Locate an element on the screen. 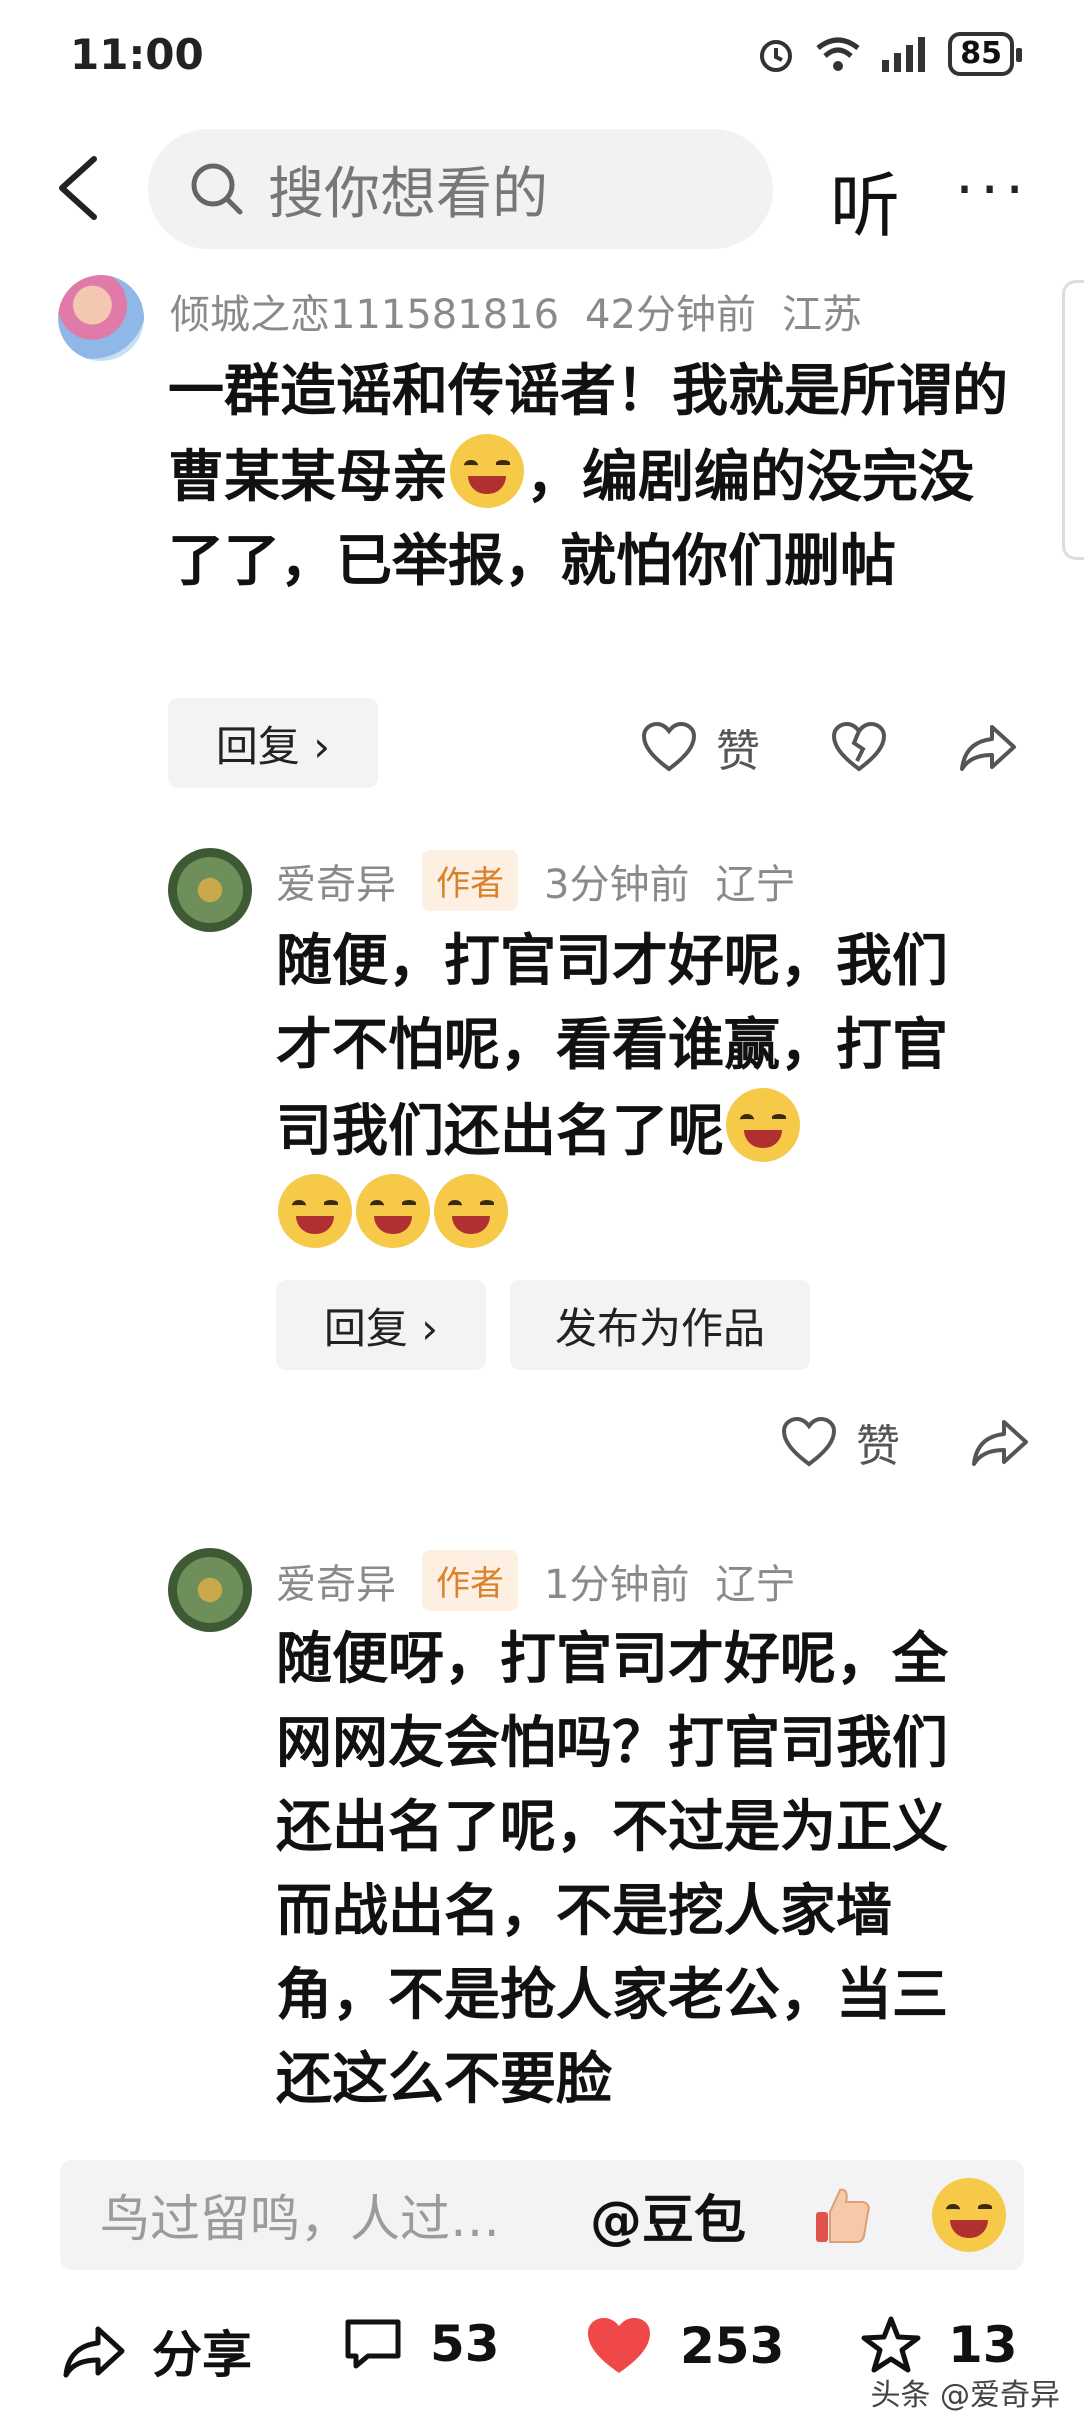  search-placeholder: 搜你想看的 is located at coordinates (408, 194).